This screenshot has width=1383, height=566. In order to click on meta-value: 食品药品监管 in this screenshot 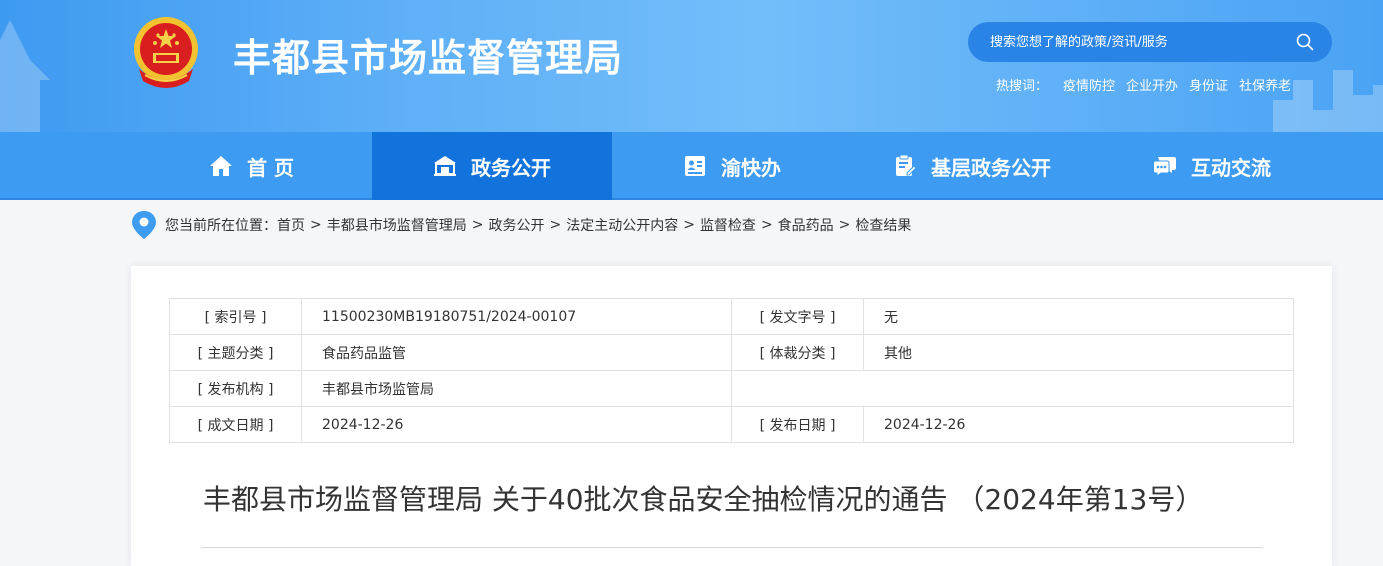, I will do `click(516, 352)`.